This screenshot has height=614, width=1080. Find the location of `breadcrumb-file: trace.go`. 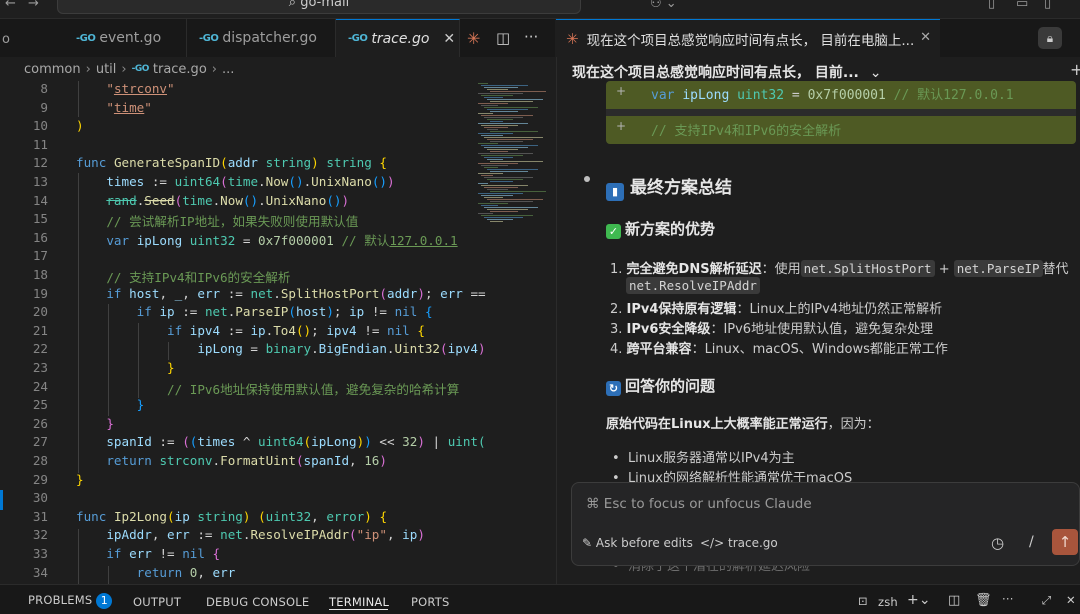

breadcrumb-file: trace.go is located at coordinates (180, 69).